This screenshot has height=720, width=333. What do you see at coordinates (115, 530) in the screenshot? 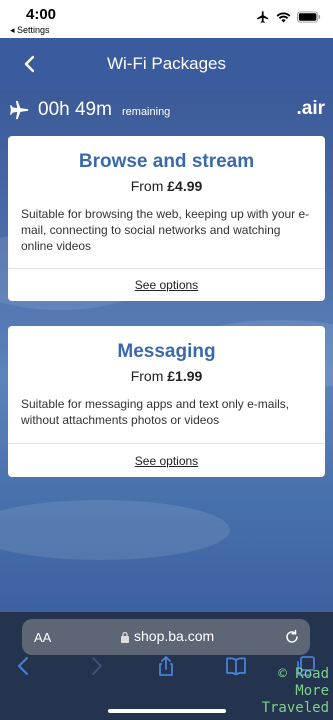
I see `background-cloud` at bounding box center [115, 530].